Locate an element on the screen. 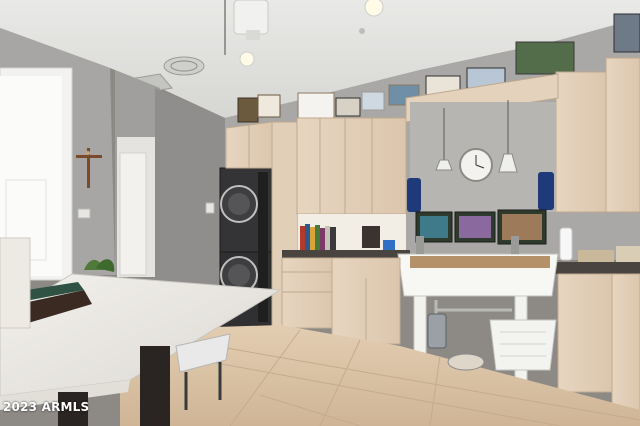  small-frame is located at coordinates (371, 237).